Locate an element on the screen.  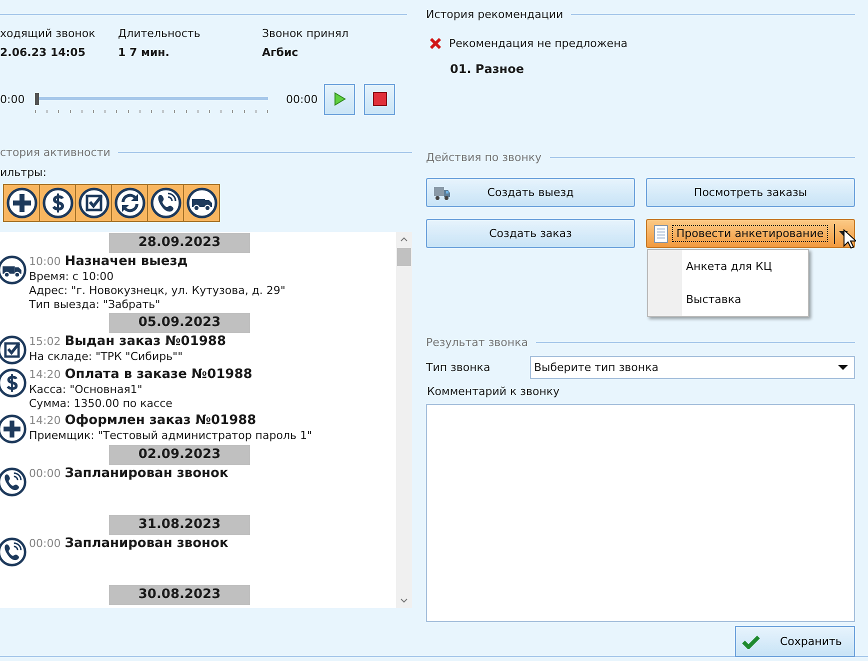
action-button: Создать заказ is located at coordinates (530, 233).